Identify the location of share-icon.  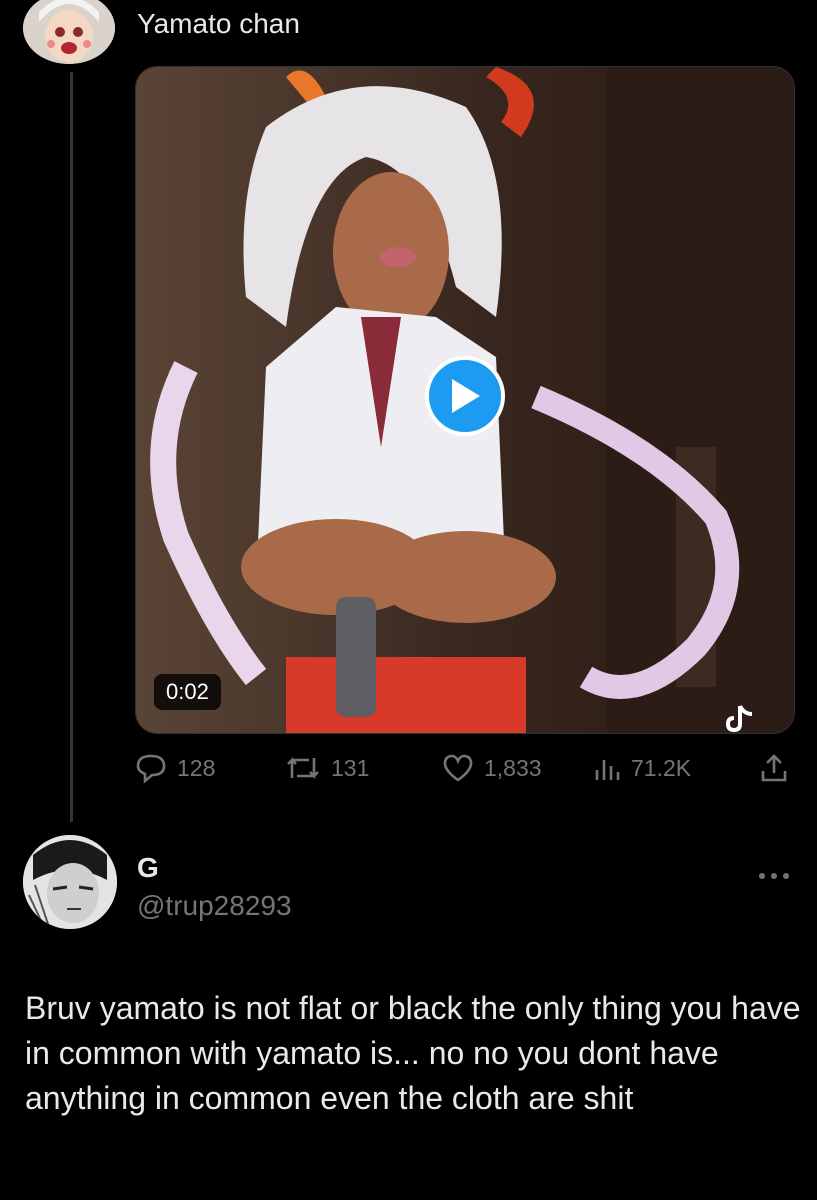
(774, 768).